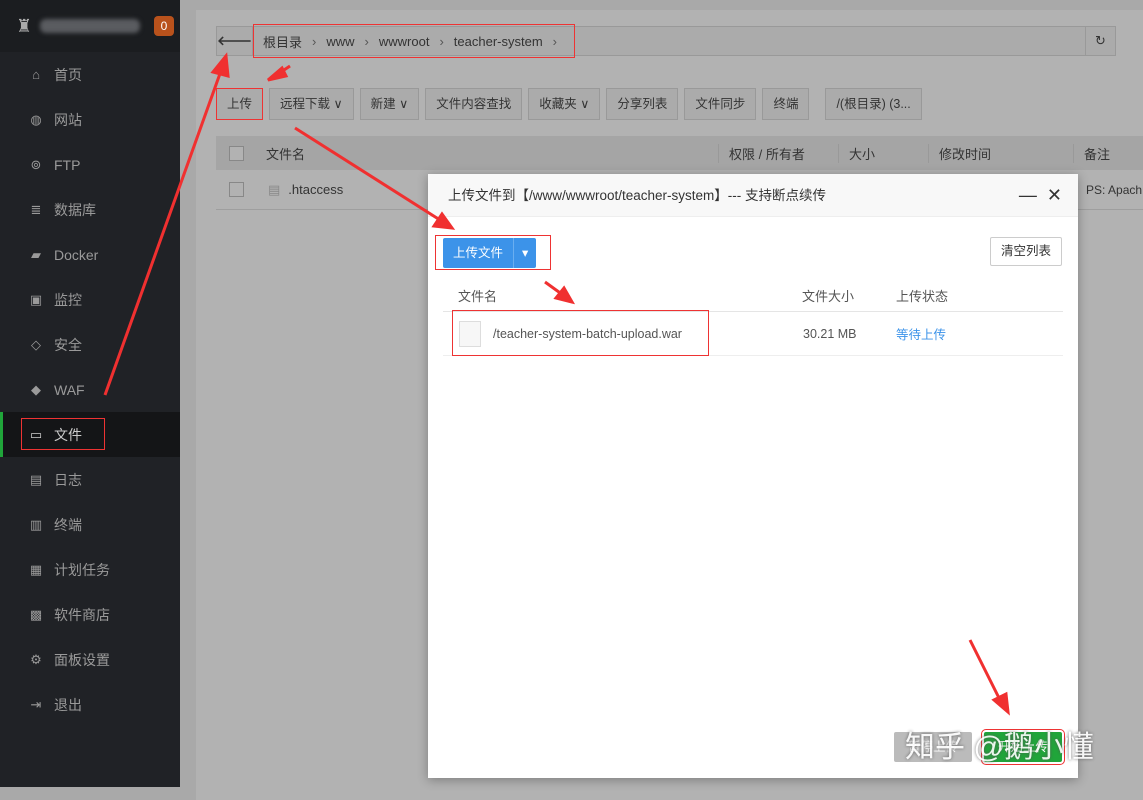  Describe the element at coordinates (36, 254) in the screenshot. I see `nav-icon: ▰` at that location.